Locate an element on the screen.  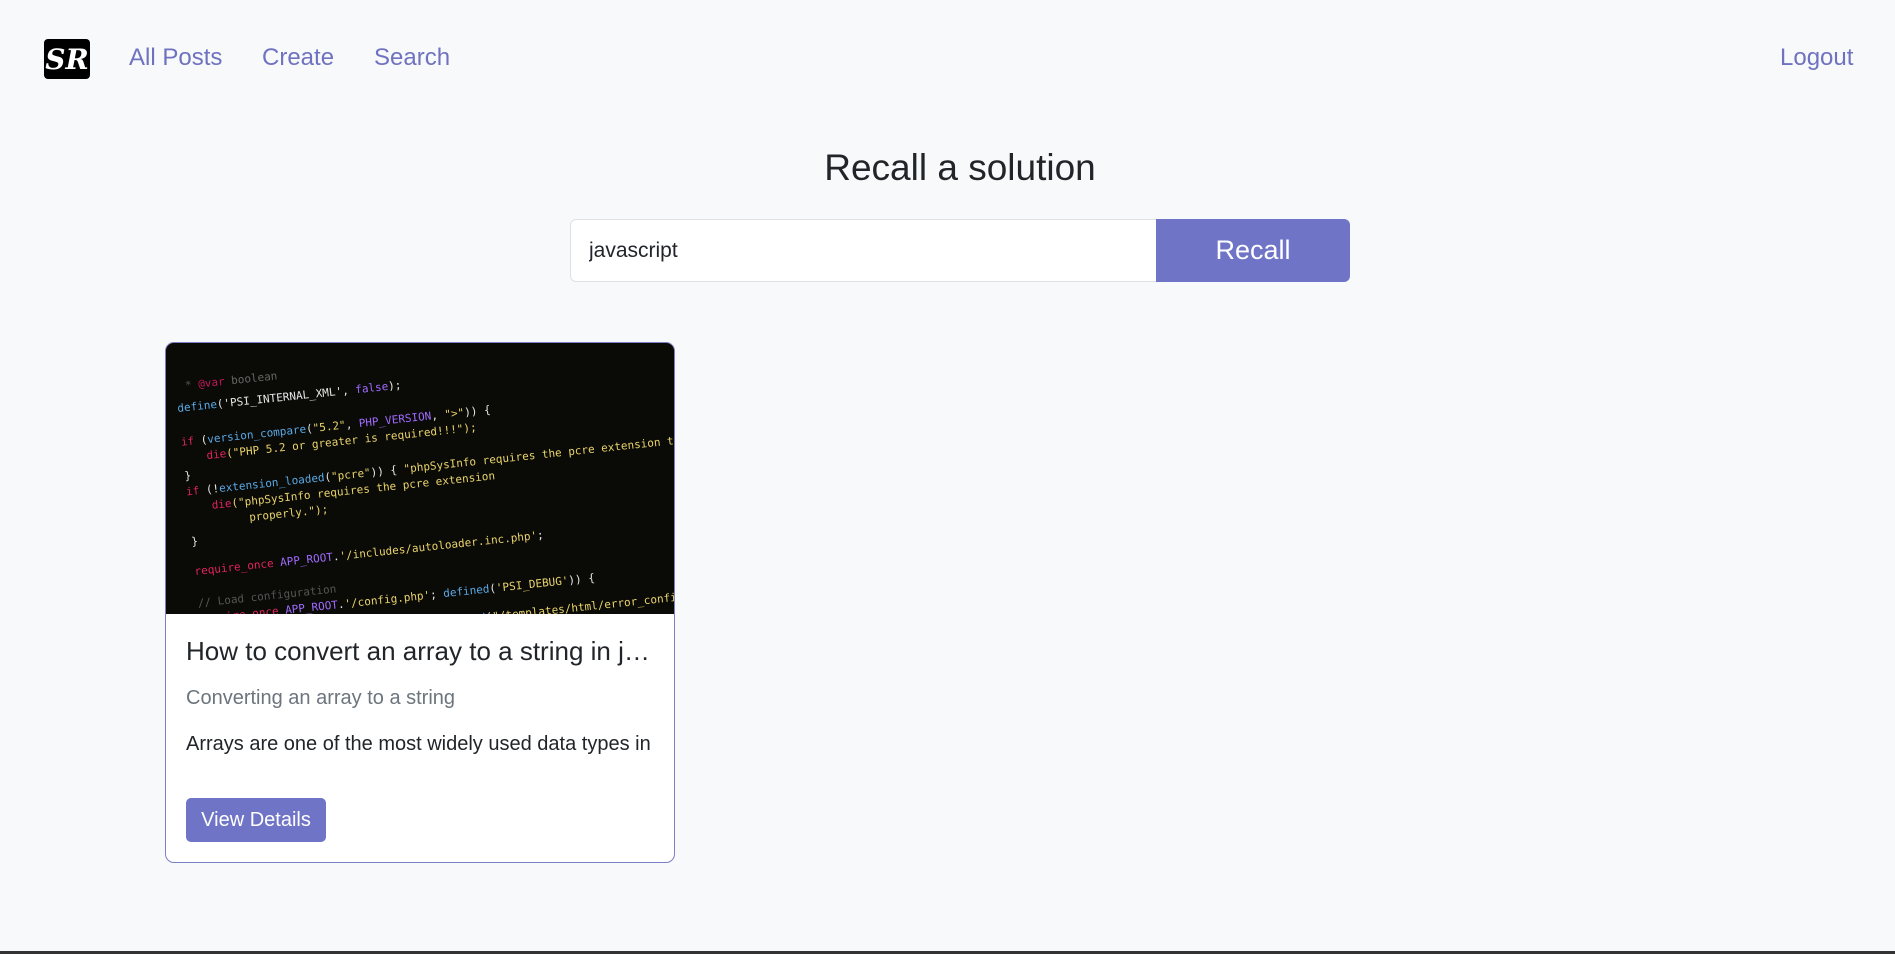
nav-all-posts: All Posts is located at coordinates (175, 58).